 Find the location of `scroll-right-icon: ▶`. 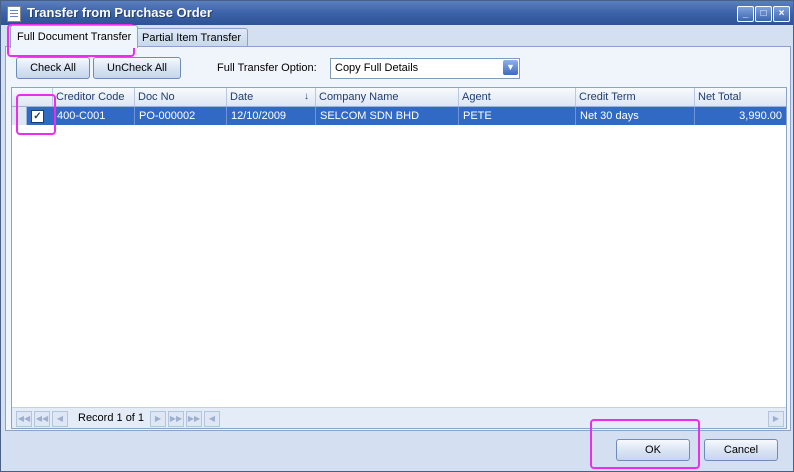

scroll-right-icon: ▶ is located at coordinates (776, 419).